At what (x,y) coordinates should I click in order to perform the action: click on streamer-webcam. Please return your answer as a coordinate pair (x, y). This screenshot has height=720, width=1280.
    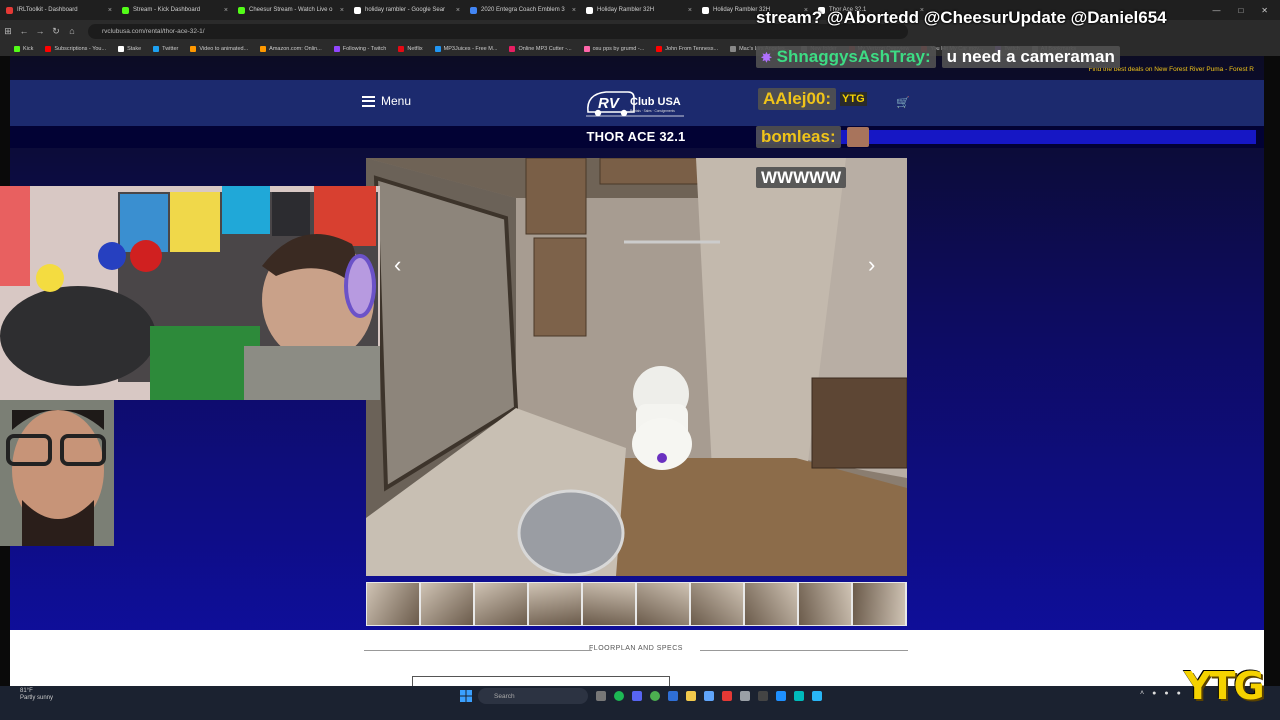
    Looking at the image, I should click on (190, 293).